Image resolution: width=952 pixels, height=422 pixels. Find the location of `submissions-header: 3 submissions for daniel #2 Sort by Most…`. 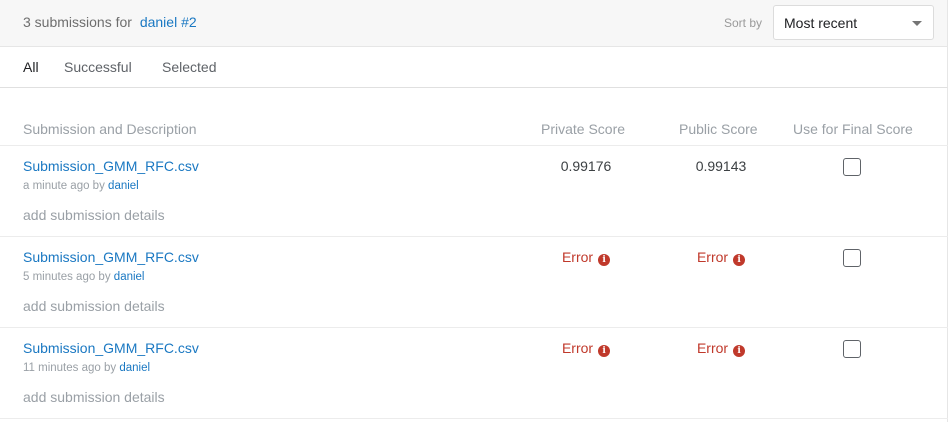

submissions-header: 3 submissions for daniel #2 Sort by Most… is located at coordinates (474, 23).